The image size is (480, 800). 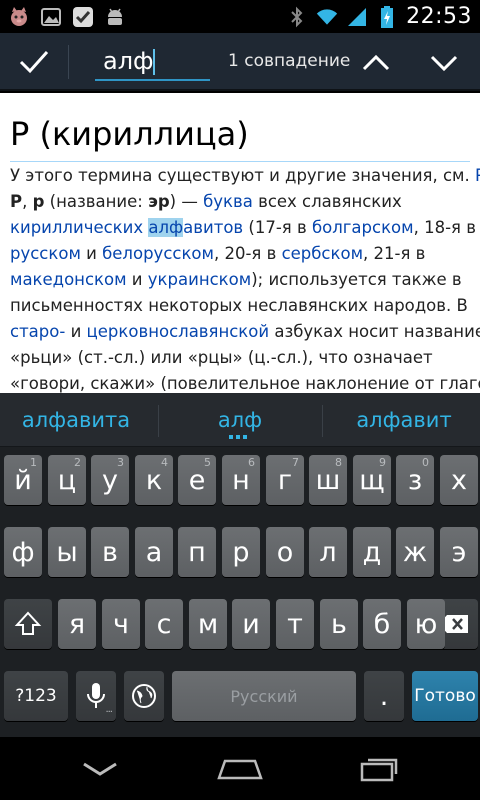 I want to click on text-run: , 20-я в, so click(x=247, y=253).